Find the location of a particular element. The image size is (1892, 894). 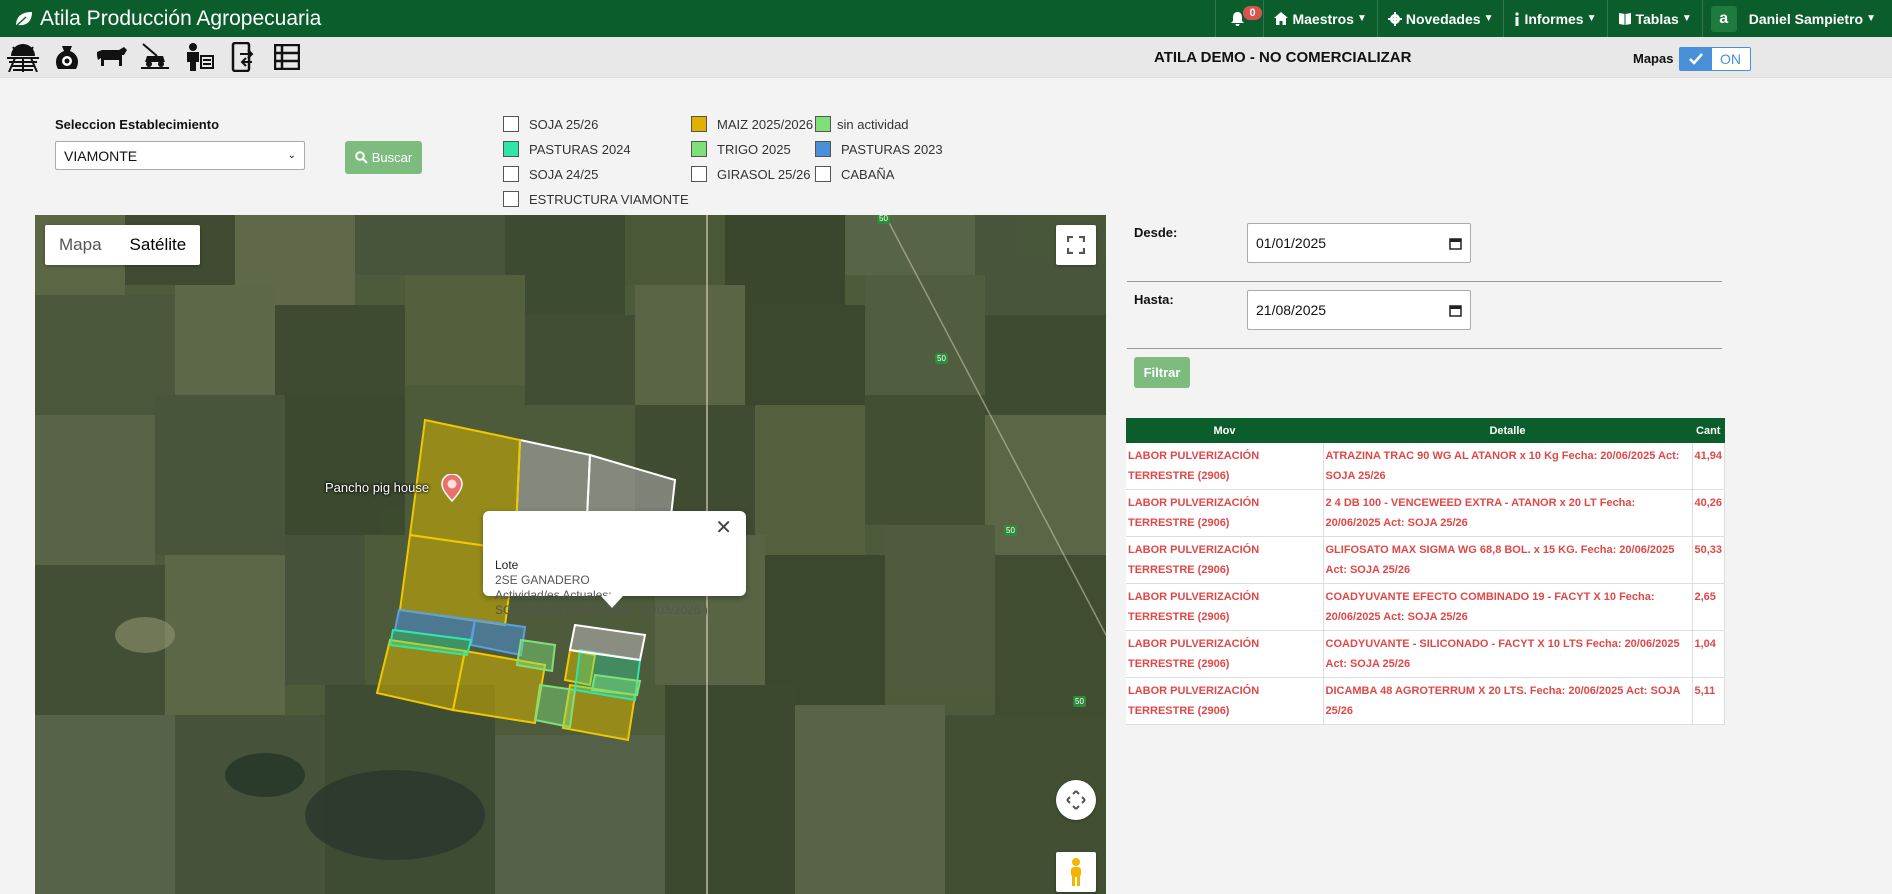

legend-item-soja-24-25: SOJA 24/25 is located at coordinates (550, 174).